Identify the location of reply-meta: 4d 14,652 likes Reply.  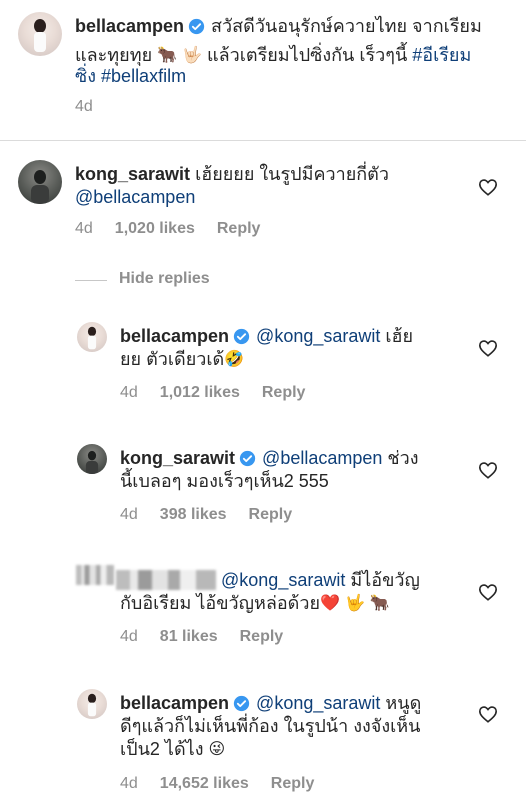
(228, 784).